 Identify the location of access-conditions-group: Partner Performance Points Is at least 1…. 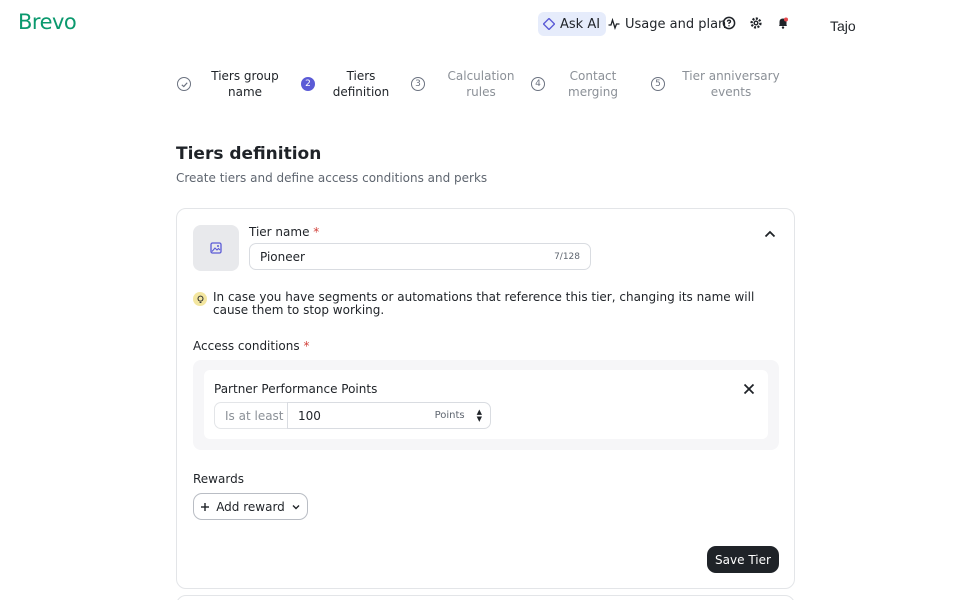
(486, 405).